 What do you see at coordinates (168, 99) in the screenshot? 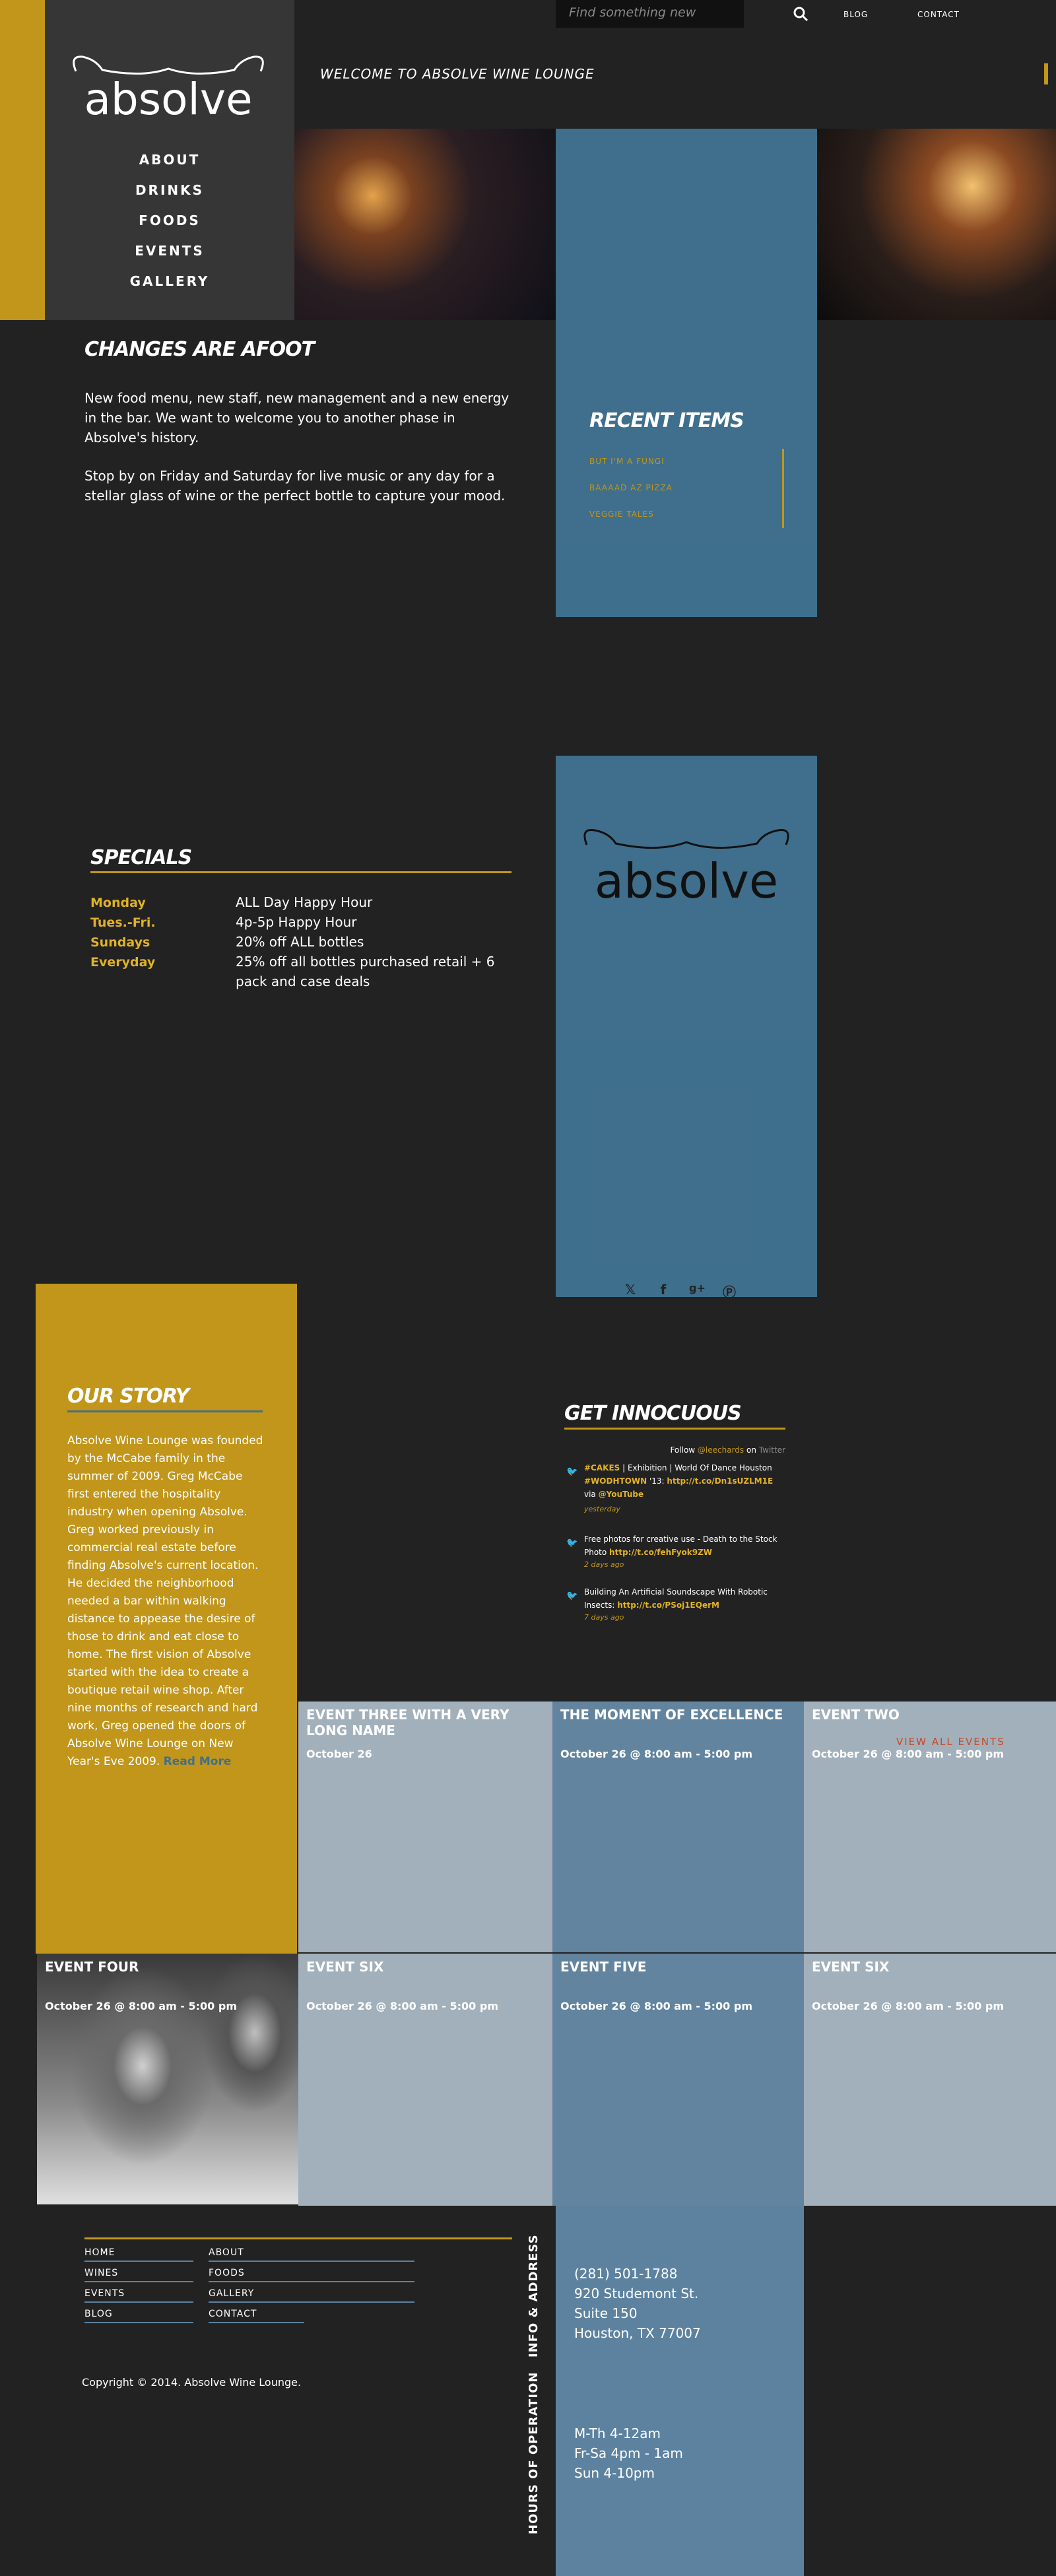
I see `logo-text: absolve` at bounding box center [168, 99].